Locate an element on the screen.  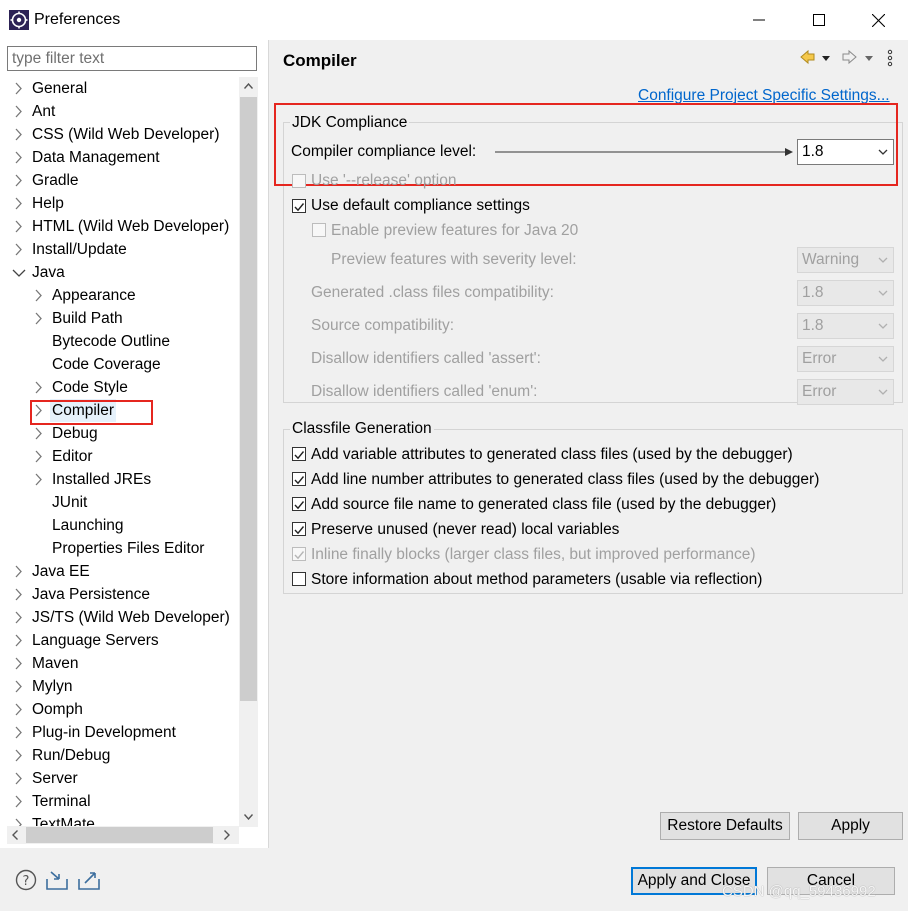
import-button is located at coordinates (57, 880).